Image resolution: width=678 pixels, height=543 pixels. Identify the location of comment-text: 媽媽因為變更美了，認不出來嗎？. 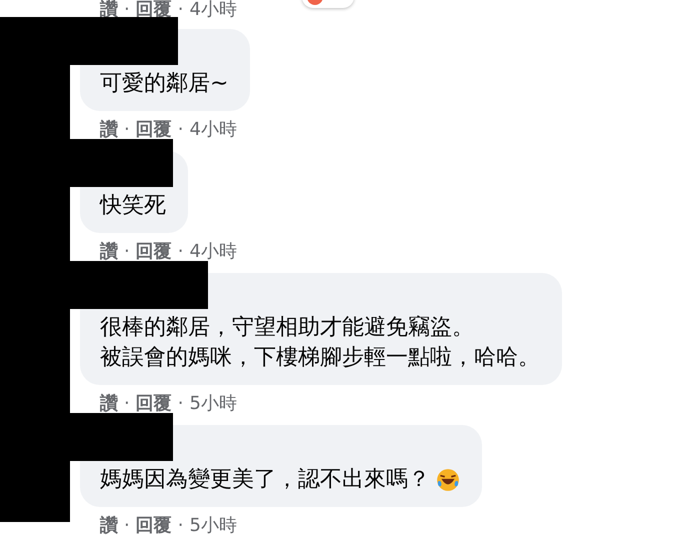
(265, 480).